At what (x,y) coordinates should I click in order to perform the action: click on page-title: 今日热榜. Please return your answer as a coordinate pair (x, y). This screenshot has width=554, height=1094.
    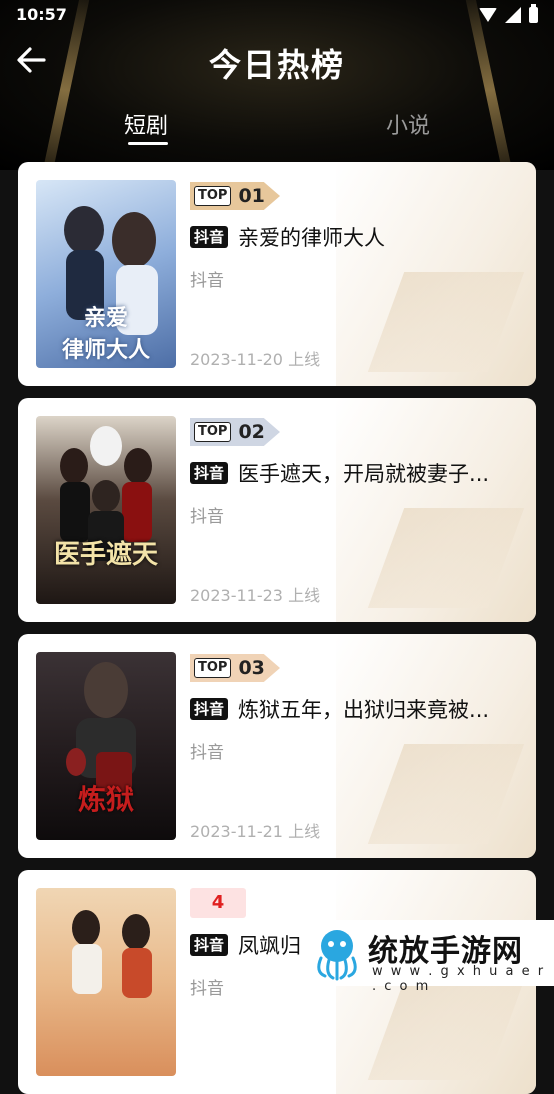
    Looking at the image, I should click on (276, 65).